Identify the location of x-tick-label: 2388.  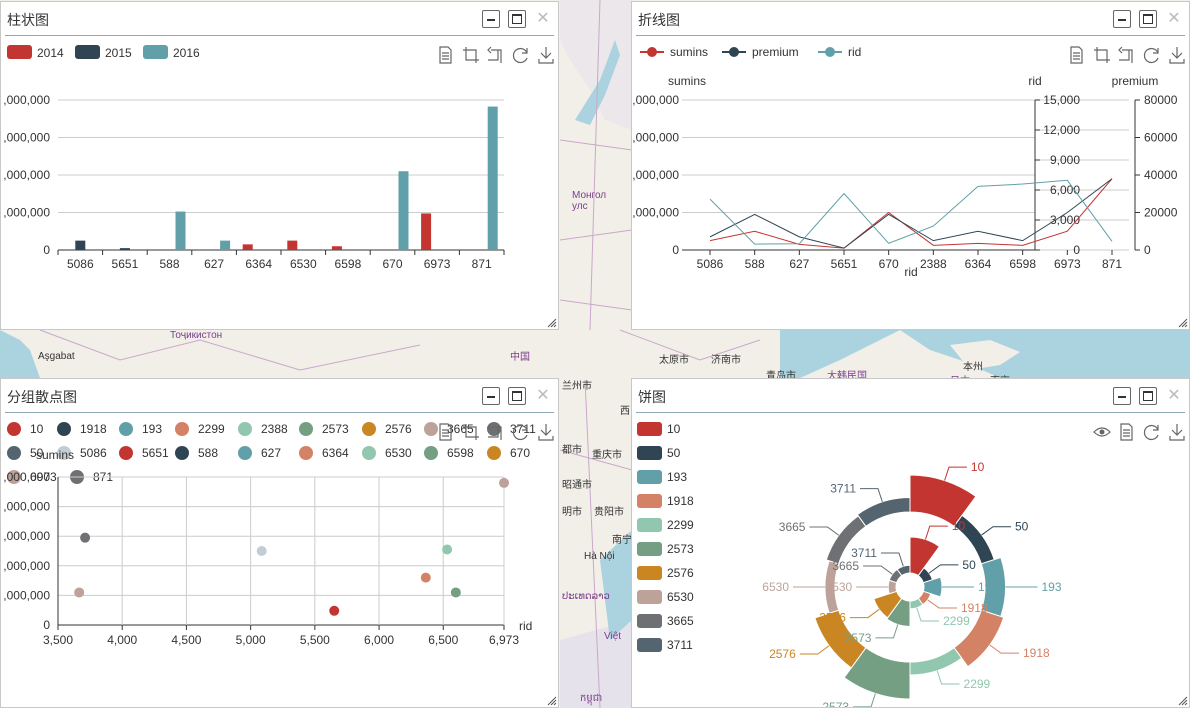
(933, 264).